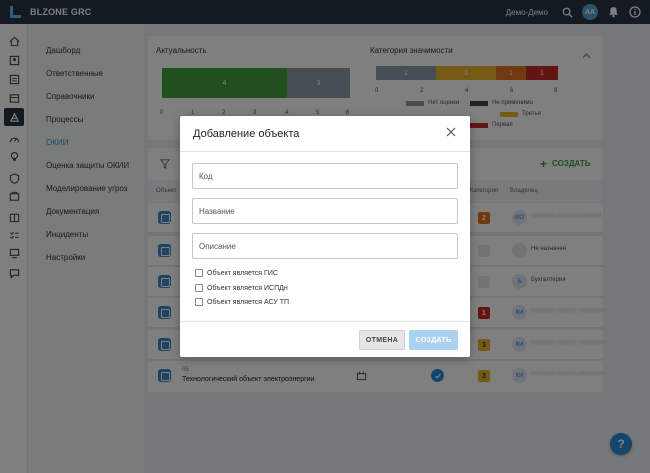 The image size is (650, 473). What do you see at coordinates (325, 176) in the screenshot?
I see `code-field: Код` at bounding box center [325, 176].